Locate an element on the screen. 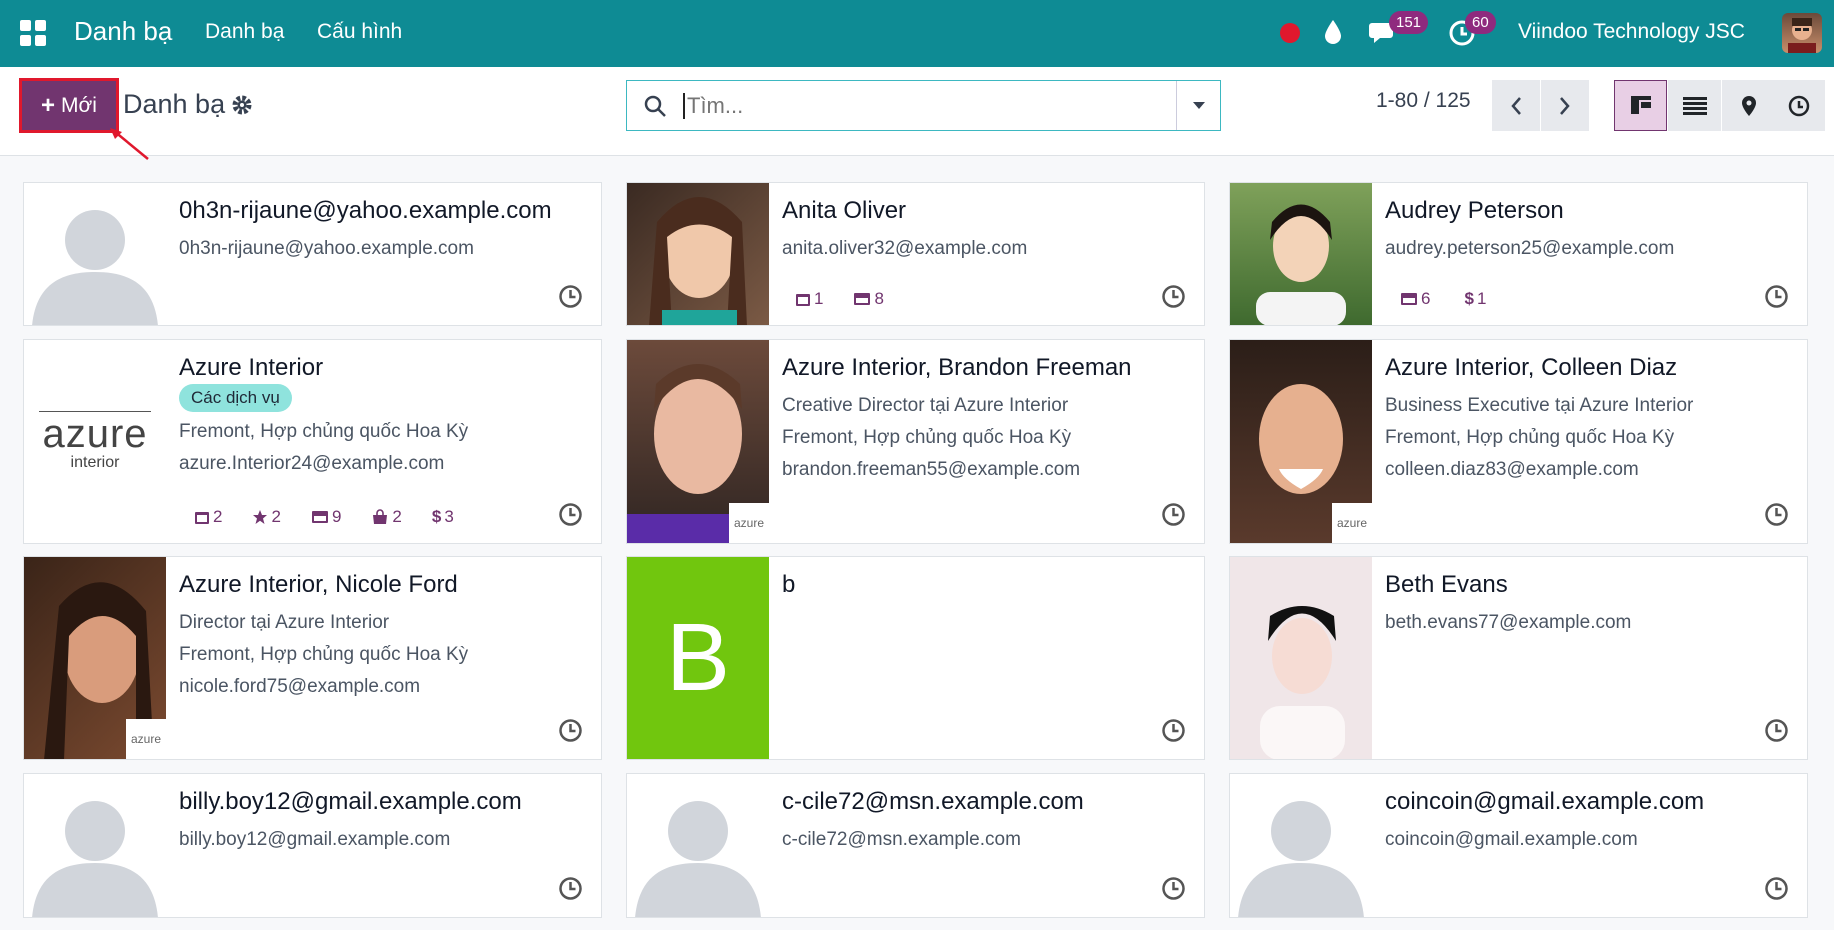 This screenshot has width=1834, height=930. cards-count: 6 is located at coordinates (1415, 299).